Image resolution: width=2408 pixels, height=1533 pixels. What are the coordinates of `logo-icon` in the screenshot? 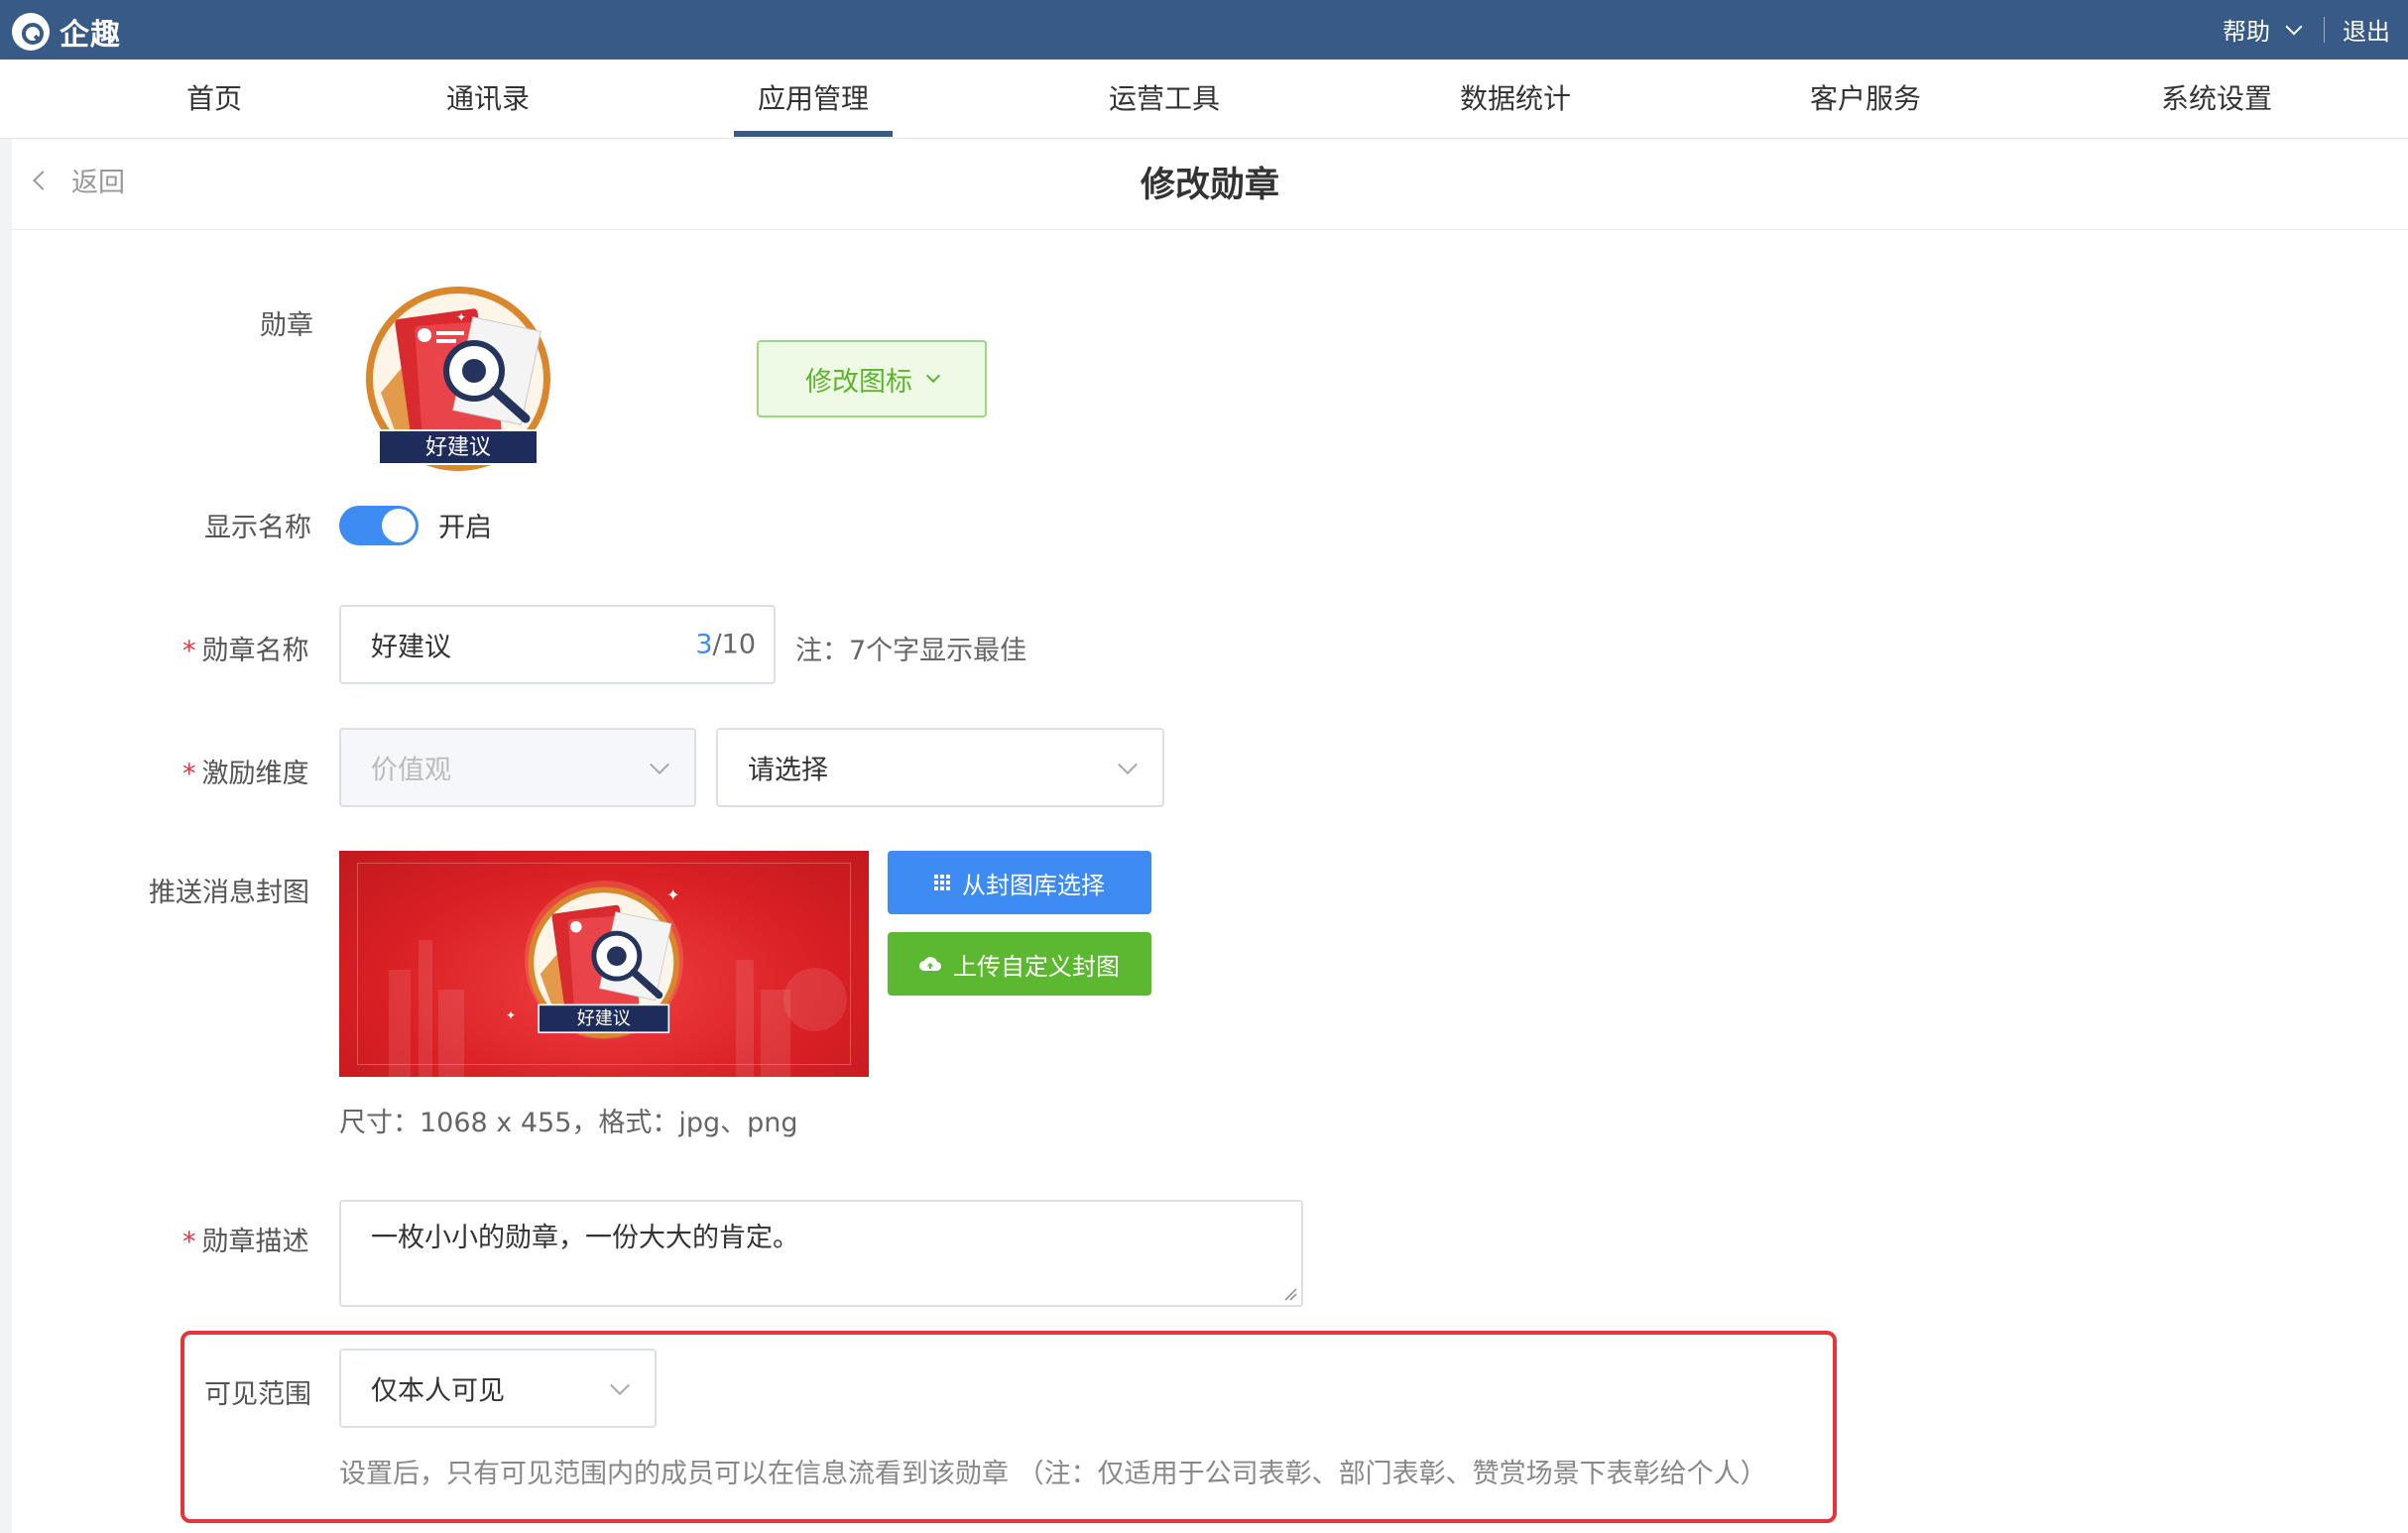 It's located at (31, 32).